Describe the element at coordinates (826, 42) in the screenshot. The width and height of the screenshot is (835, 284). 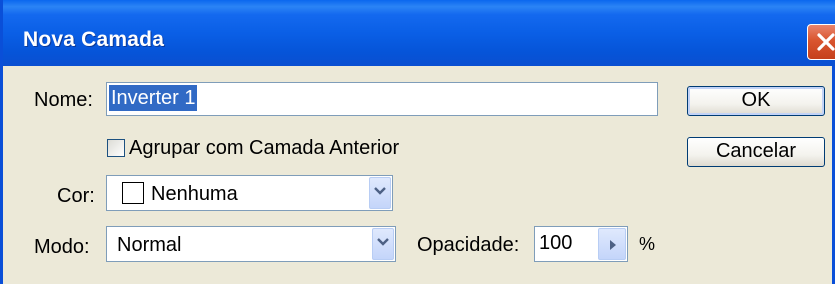
I see `close-icon` at that location.